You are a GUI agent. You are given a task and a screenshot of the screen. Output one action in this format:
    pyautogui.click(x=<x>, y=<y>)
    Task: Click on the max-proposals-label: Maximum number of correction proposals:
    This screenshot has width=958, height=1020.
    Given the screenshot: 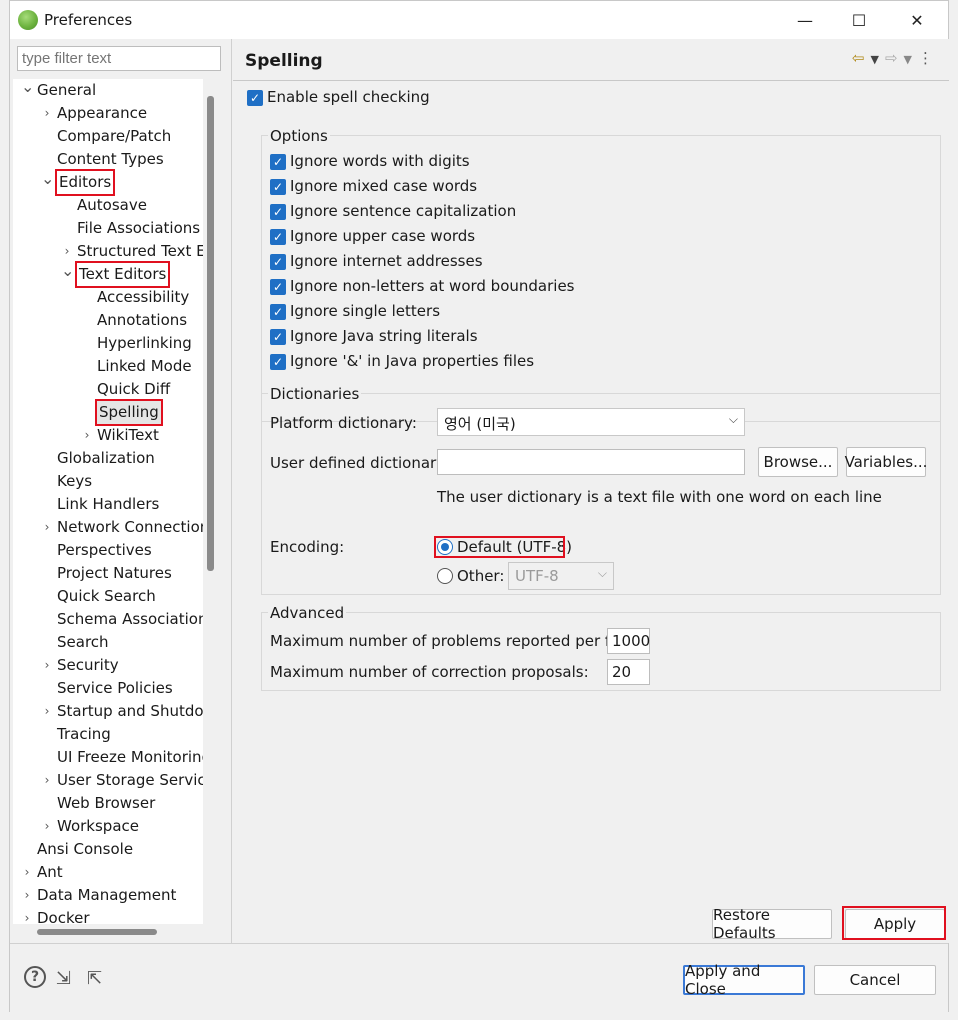 What is the action you would take?
    pyautogui.click(x=429, y=672)
    